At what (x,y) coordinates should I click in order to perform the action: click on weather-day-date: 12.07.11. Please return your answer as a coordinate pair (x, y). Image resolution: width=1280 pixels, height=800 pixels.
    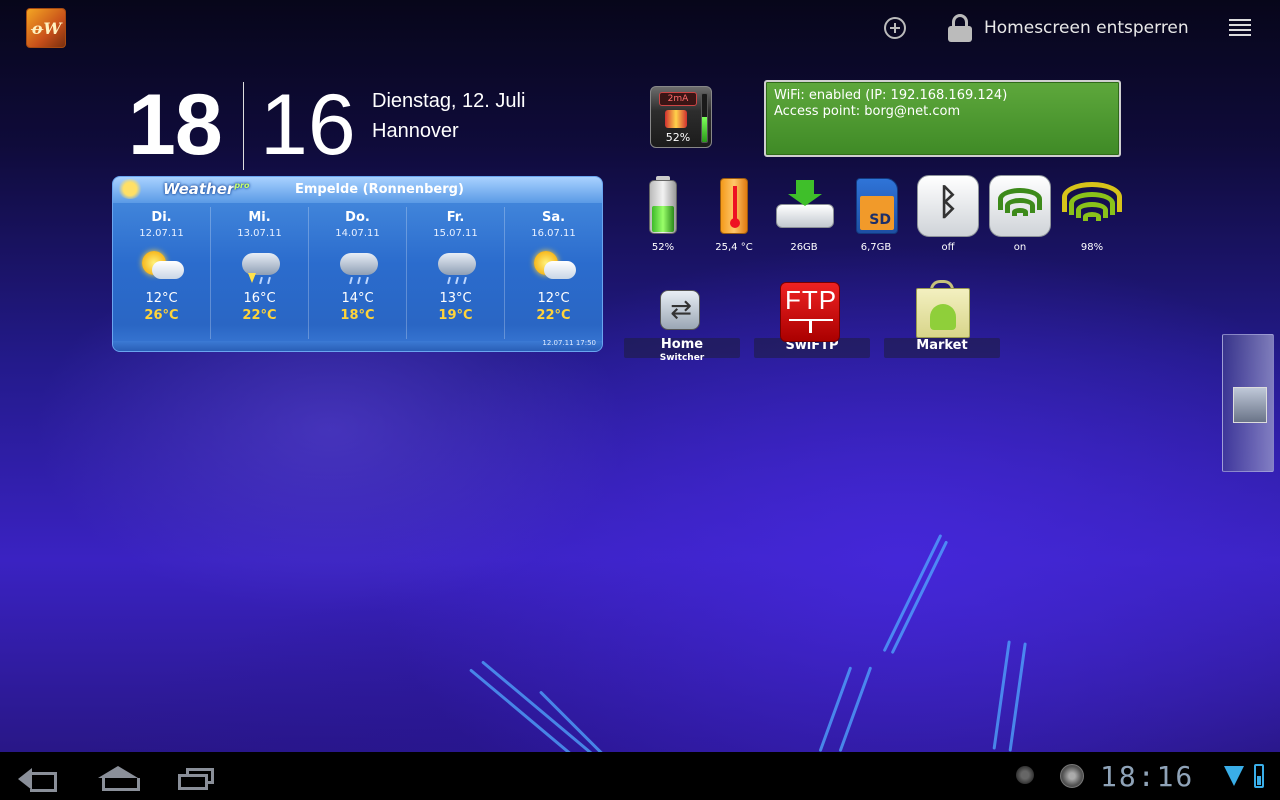
    Looking at the image, I should click on (161, 233).